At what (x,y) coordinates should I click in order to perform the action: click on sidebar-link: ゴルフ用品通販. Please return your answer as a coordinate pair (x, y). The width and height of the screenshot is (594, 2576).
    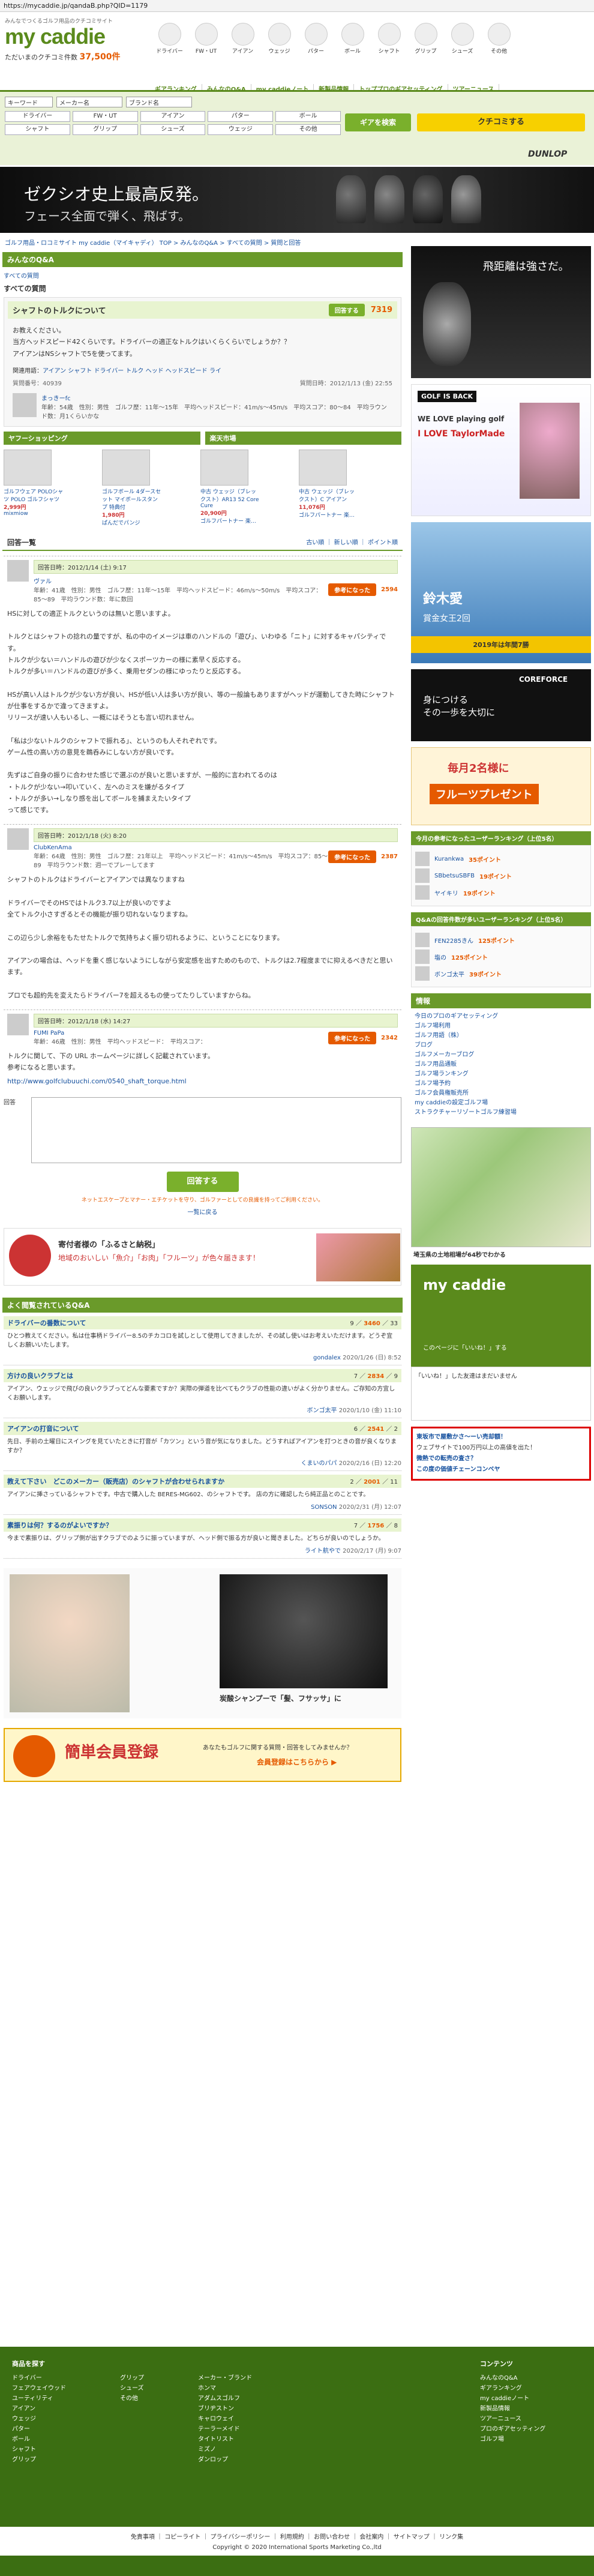
    Looking at the image, I should click on (501, 1065).